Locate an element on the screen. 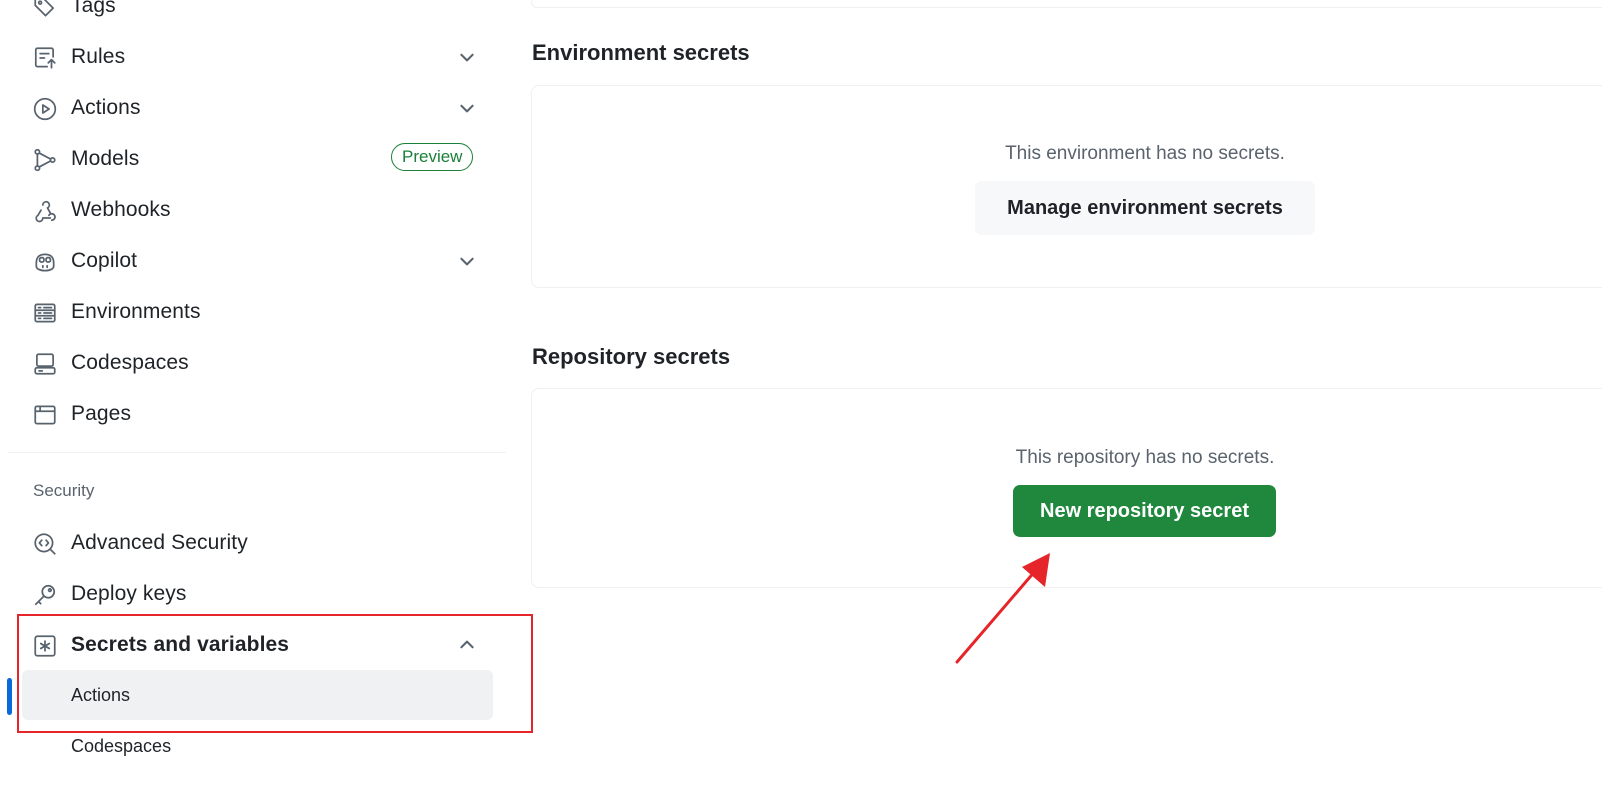 This screenshot has width=1602, height=798. sidebar-item-label: Pages is located at coordinates (101, 413).